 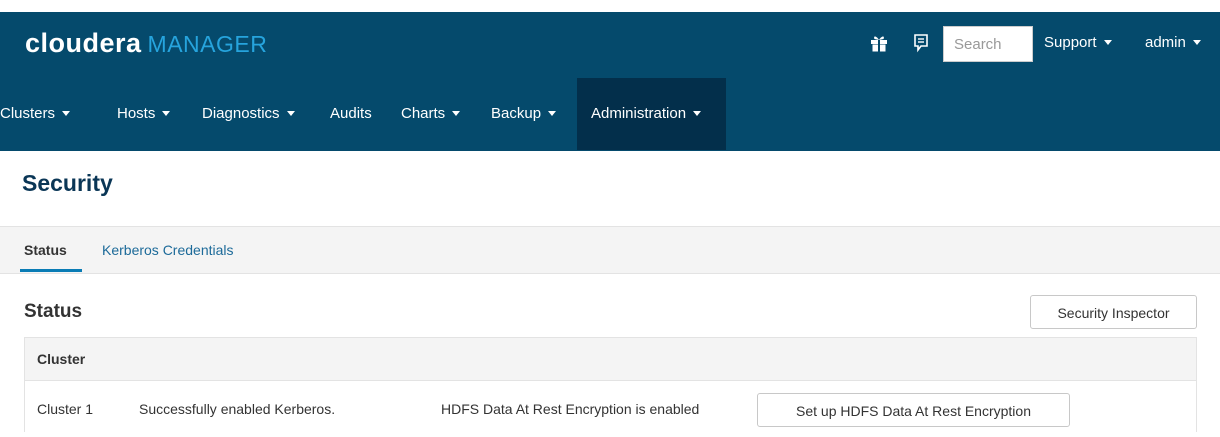 I want to click on user-label: admin, so click(x=1165, y=42).